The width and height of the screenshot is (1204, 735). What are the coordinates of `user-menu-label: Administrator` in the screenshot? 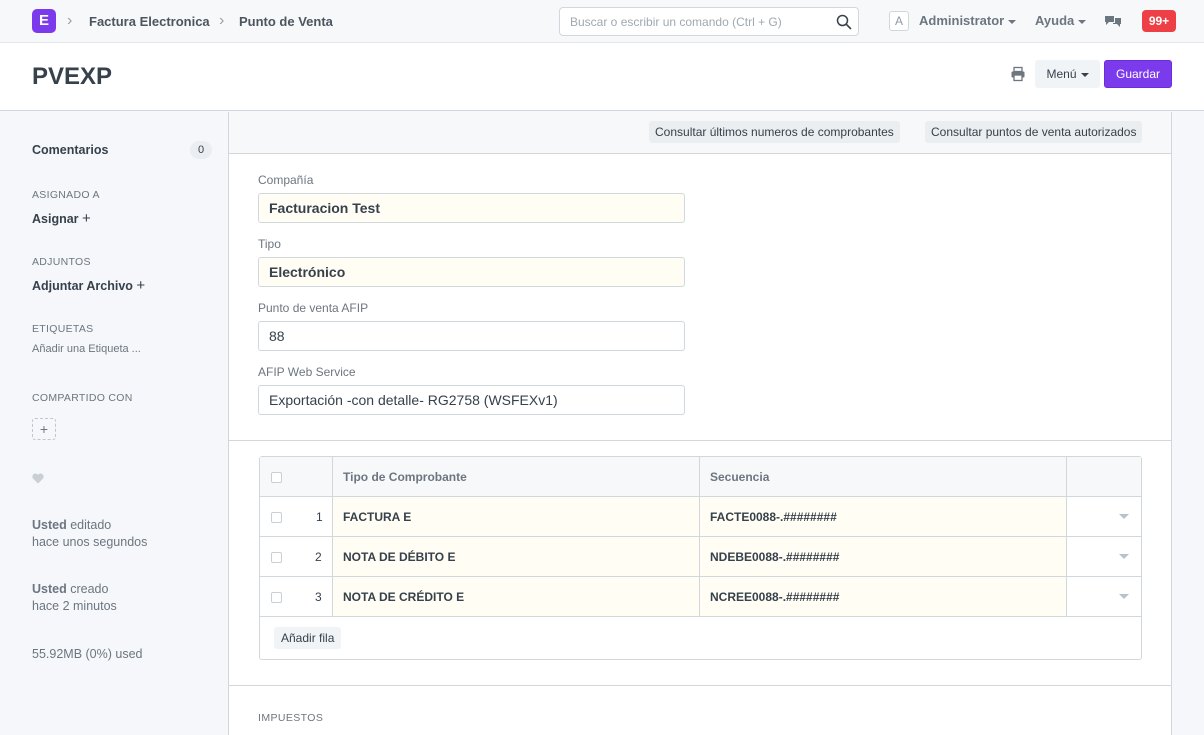 It's located at (962, 20).